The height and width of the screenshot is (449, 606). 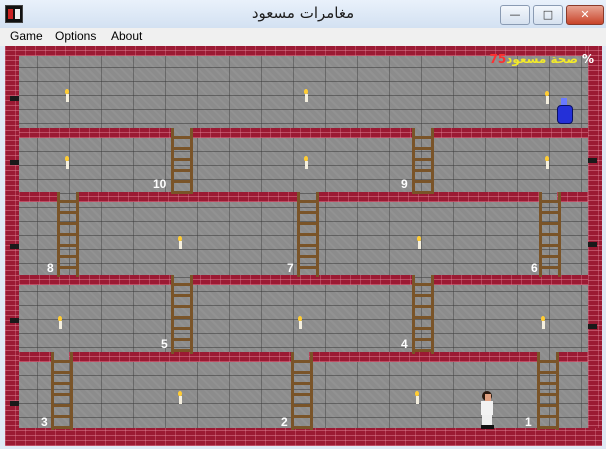 What do you see at coordinates (404, 344) in the screenshot?
I see `ladder-label-4: 4` at bounding box center [404, 344].